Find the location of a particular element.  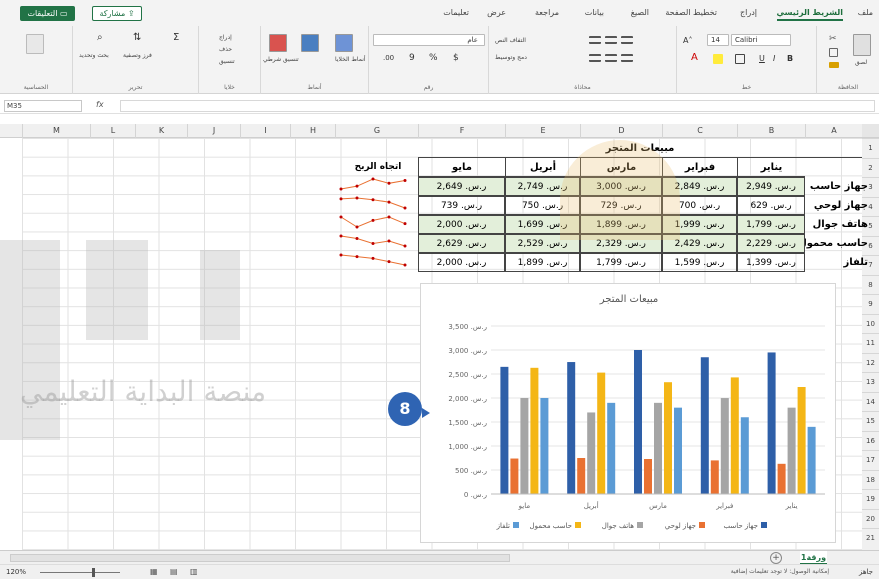

autosum-icon: Σ is located at coordinates (176, 37).